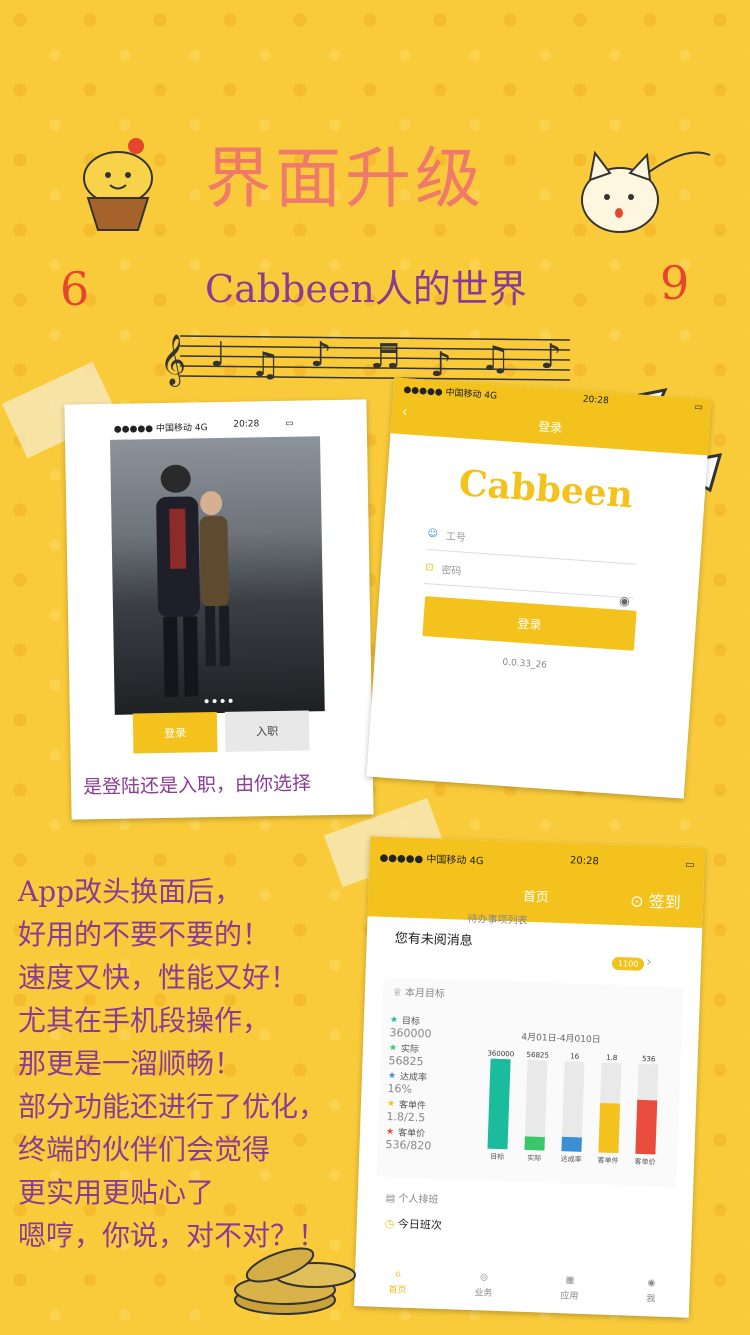 Image resolution: width=750 pixels, height=1335 pixels. What do you see at coordinates (408, 1145) in the screenshot?
I see `stat-value-price: 536/820` at bounding box center [408, 1145].